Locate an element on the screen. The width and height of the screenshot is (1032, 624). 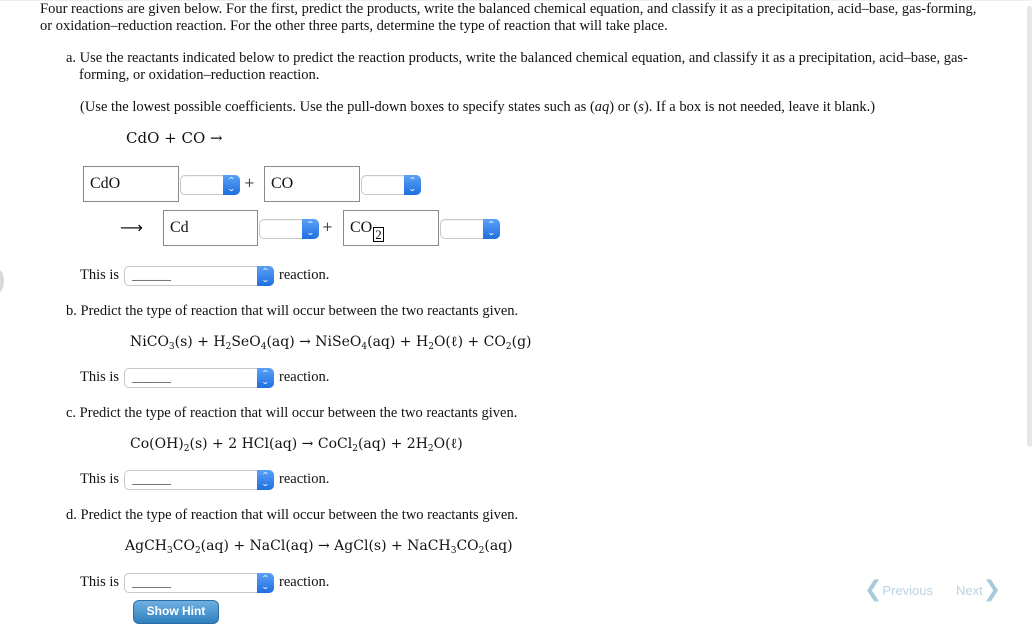
product-1-state-select: ⌃ ⌄ is located at coordinates (289, 229).